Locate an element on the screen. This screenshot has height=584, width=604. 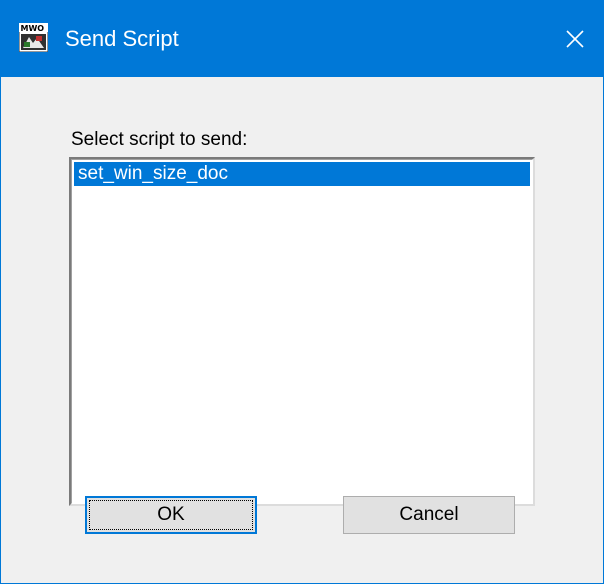
script-list-item: set_win_size_doc is located at coordinates (302, 174).